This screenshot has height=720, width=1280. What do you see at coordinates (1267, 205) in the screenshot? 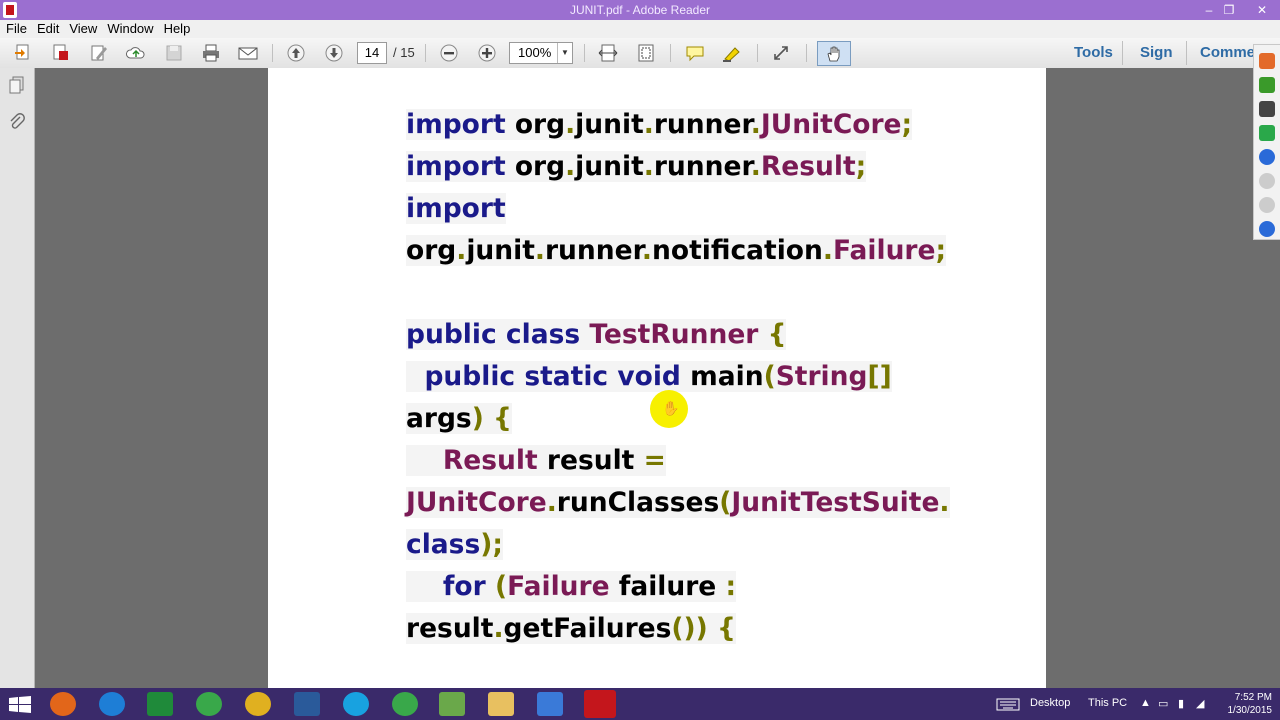
I see `settings-icon` at bounding box center [1267, 205].